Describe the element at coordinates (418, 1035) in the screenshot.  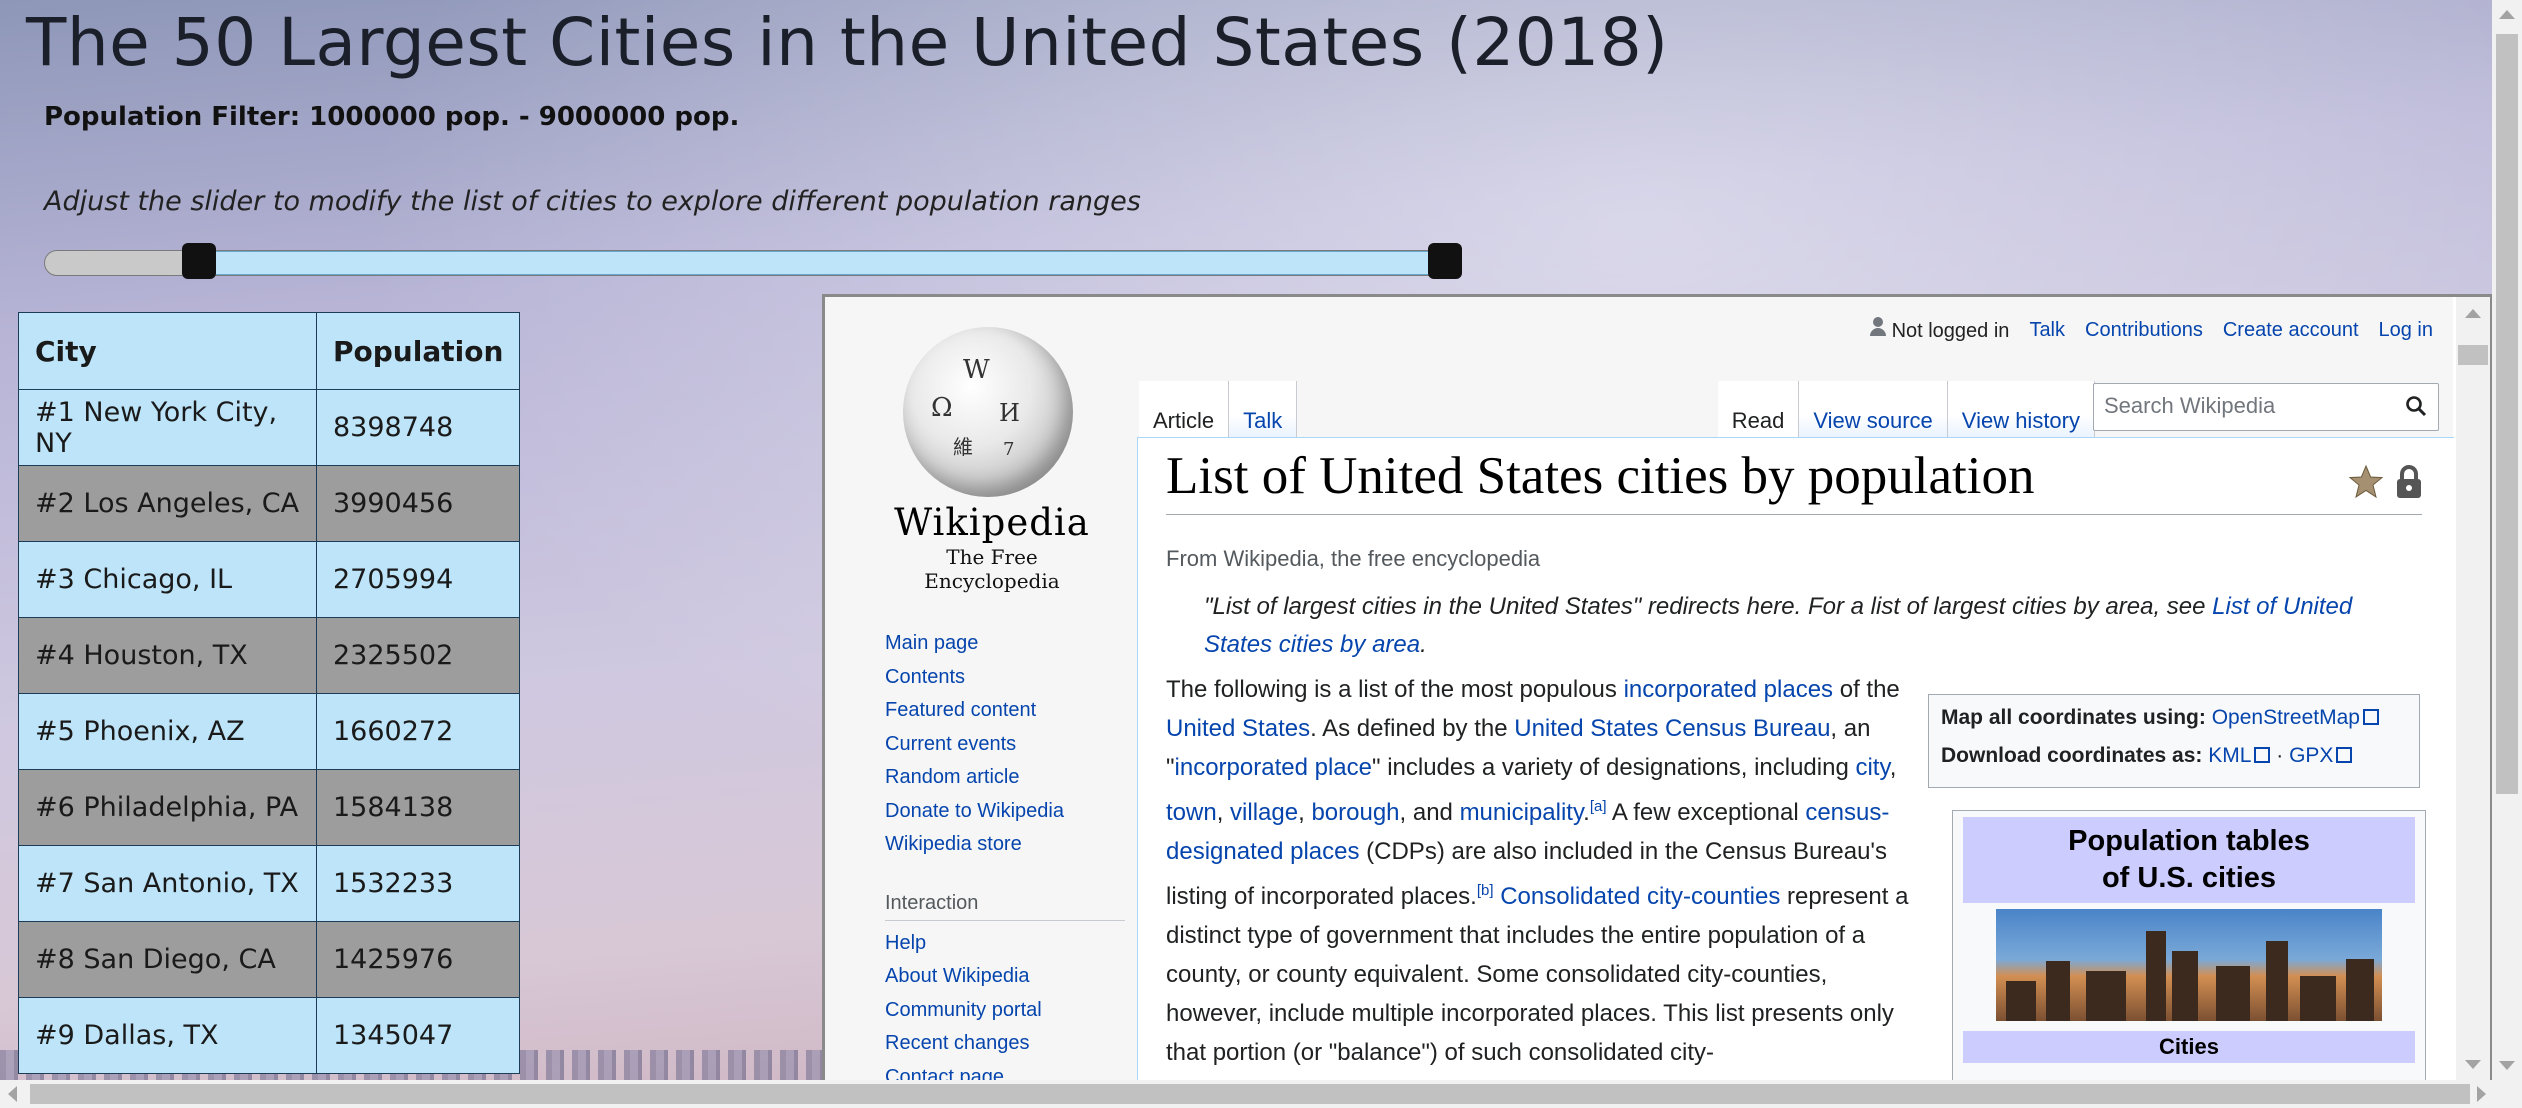
I see `population-cell: 1345047` at that location.